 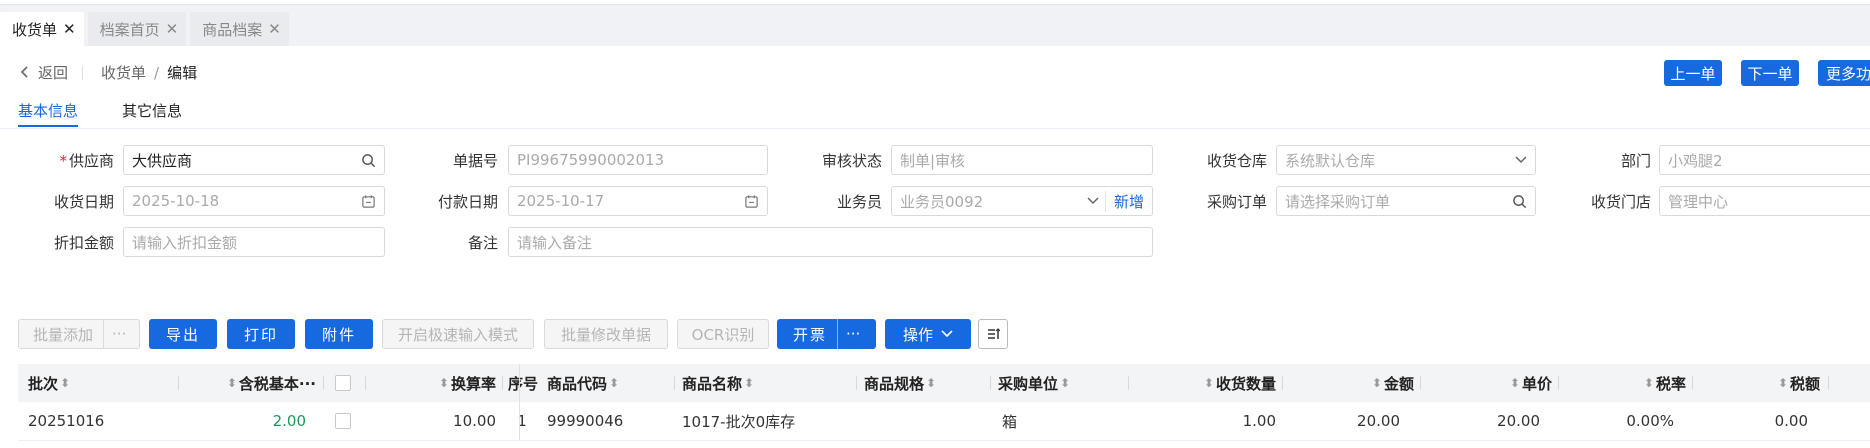 I want to click on row-checkbox, so click(x=343, y=421).